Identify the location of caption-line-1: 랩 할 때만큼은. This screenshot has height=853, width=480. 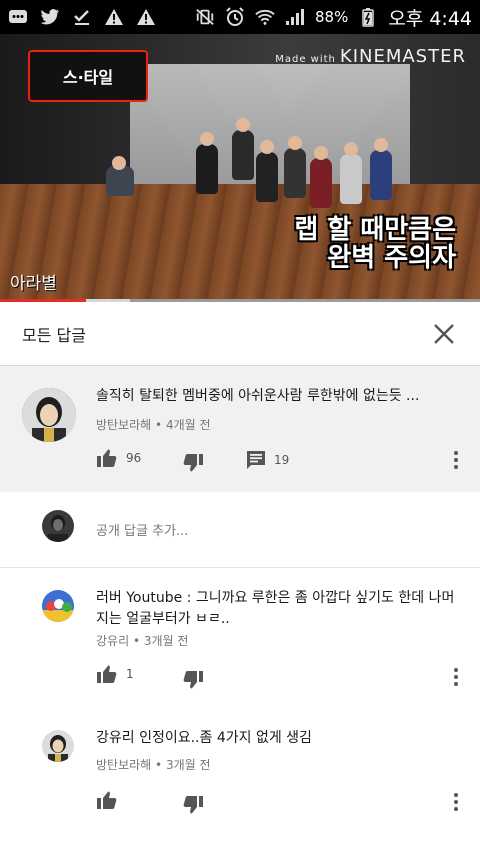
(375, 230).